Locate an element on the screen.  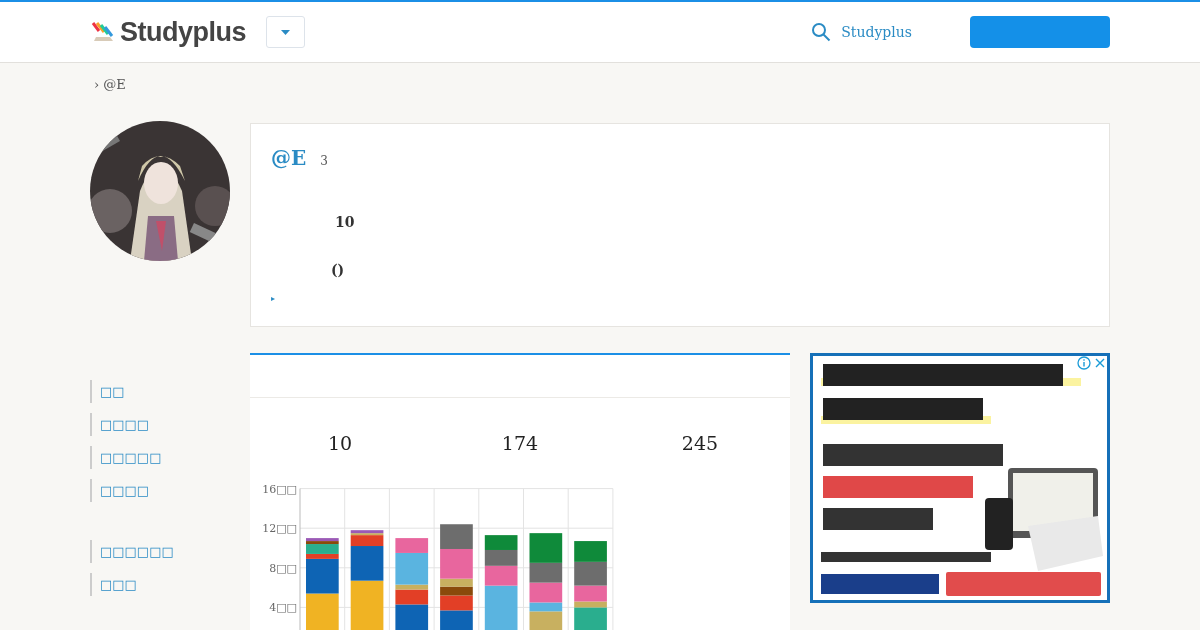
sidebar-item: □□ is located at coordinates (111, 391).